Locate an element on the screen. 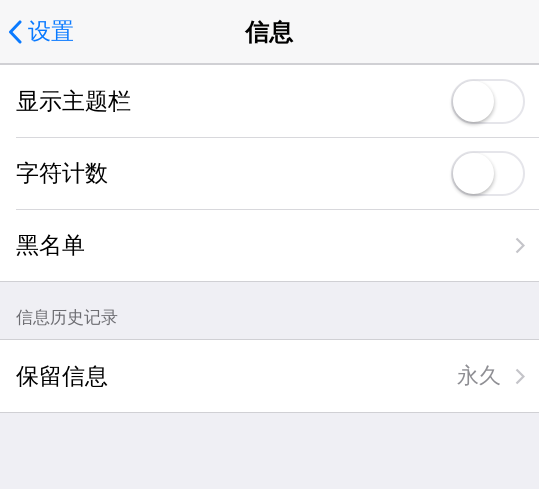  settings-row: 黑名单 is located at coordinates (269, 245).